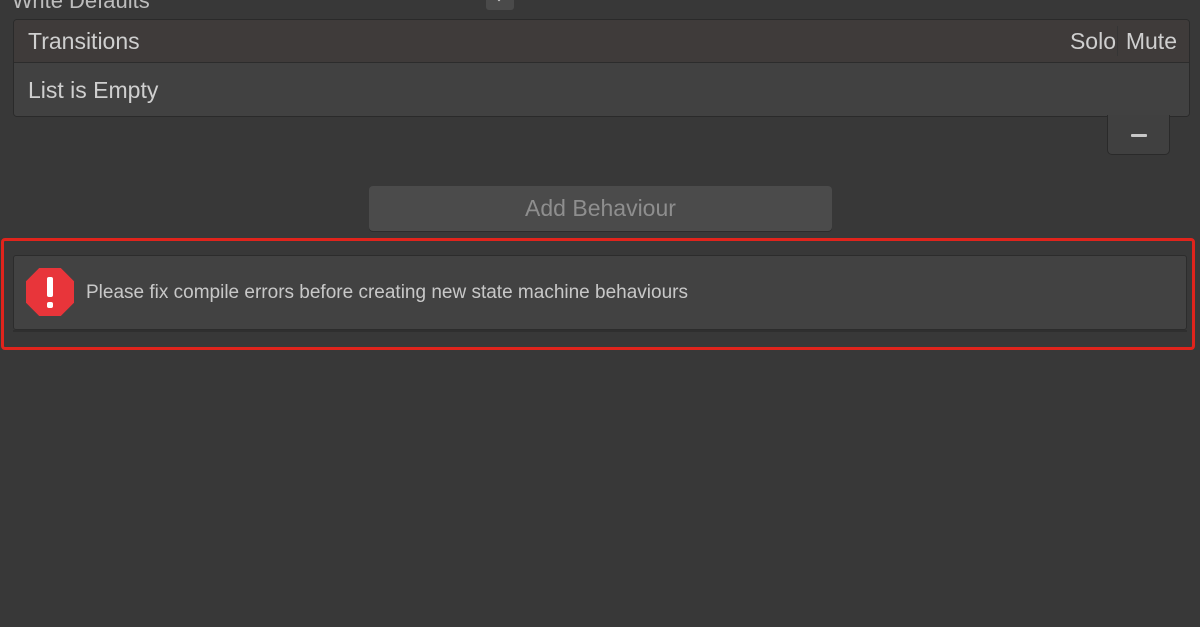 The width and height of the screenshot is (1200, 627). I want to click on write-defaults-row: Write Defaults, so click(600, 7).